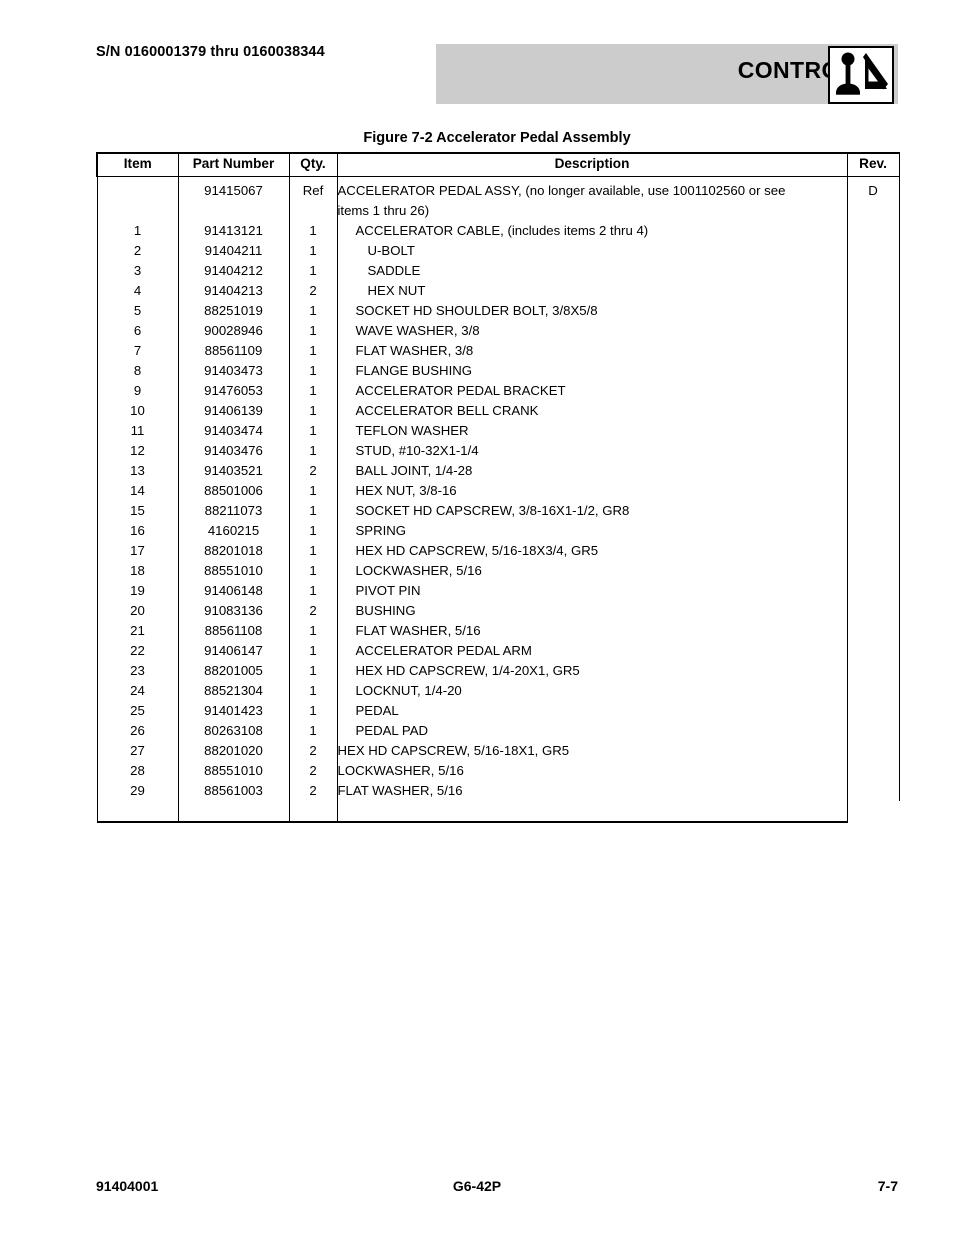  What do you see at coordinates (233, 370) in the screenshot?
I see `cell-part-number: 91403473` at bounding box center [233, 370].